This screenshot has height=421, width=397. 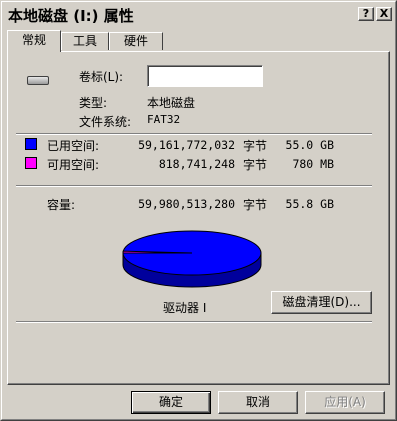 I want to click on title-bar: 本地磁盘 (I:) 属性 ? X, so click(x=198, y=15).